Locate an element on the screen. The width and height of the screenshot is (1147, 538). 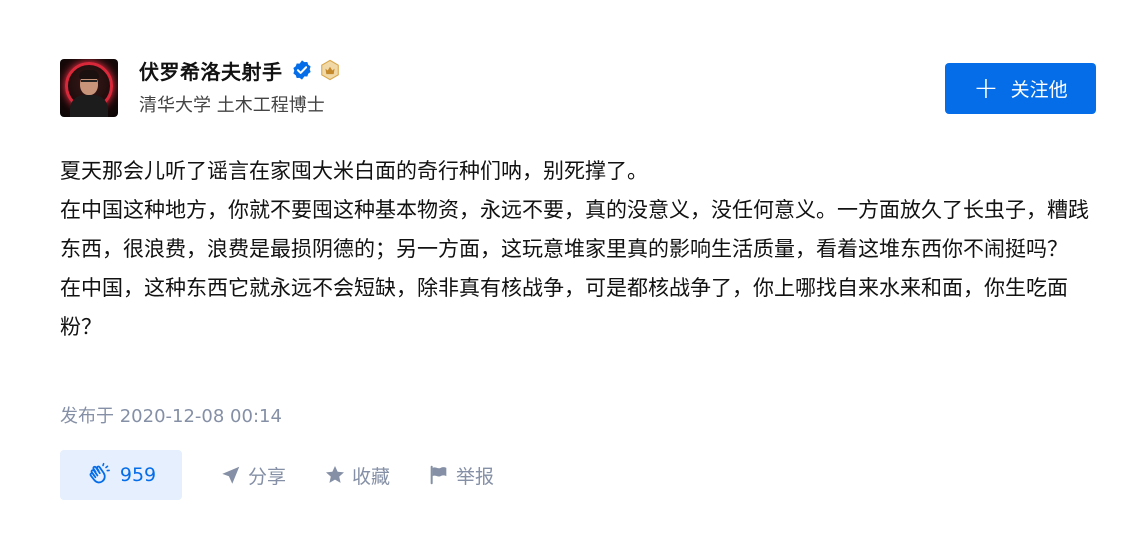
applause-button: 959 is located at coordinates (121, 475).